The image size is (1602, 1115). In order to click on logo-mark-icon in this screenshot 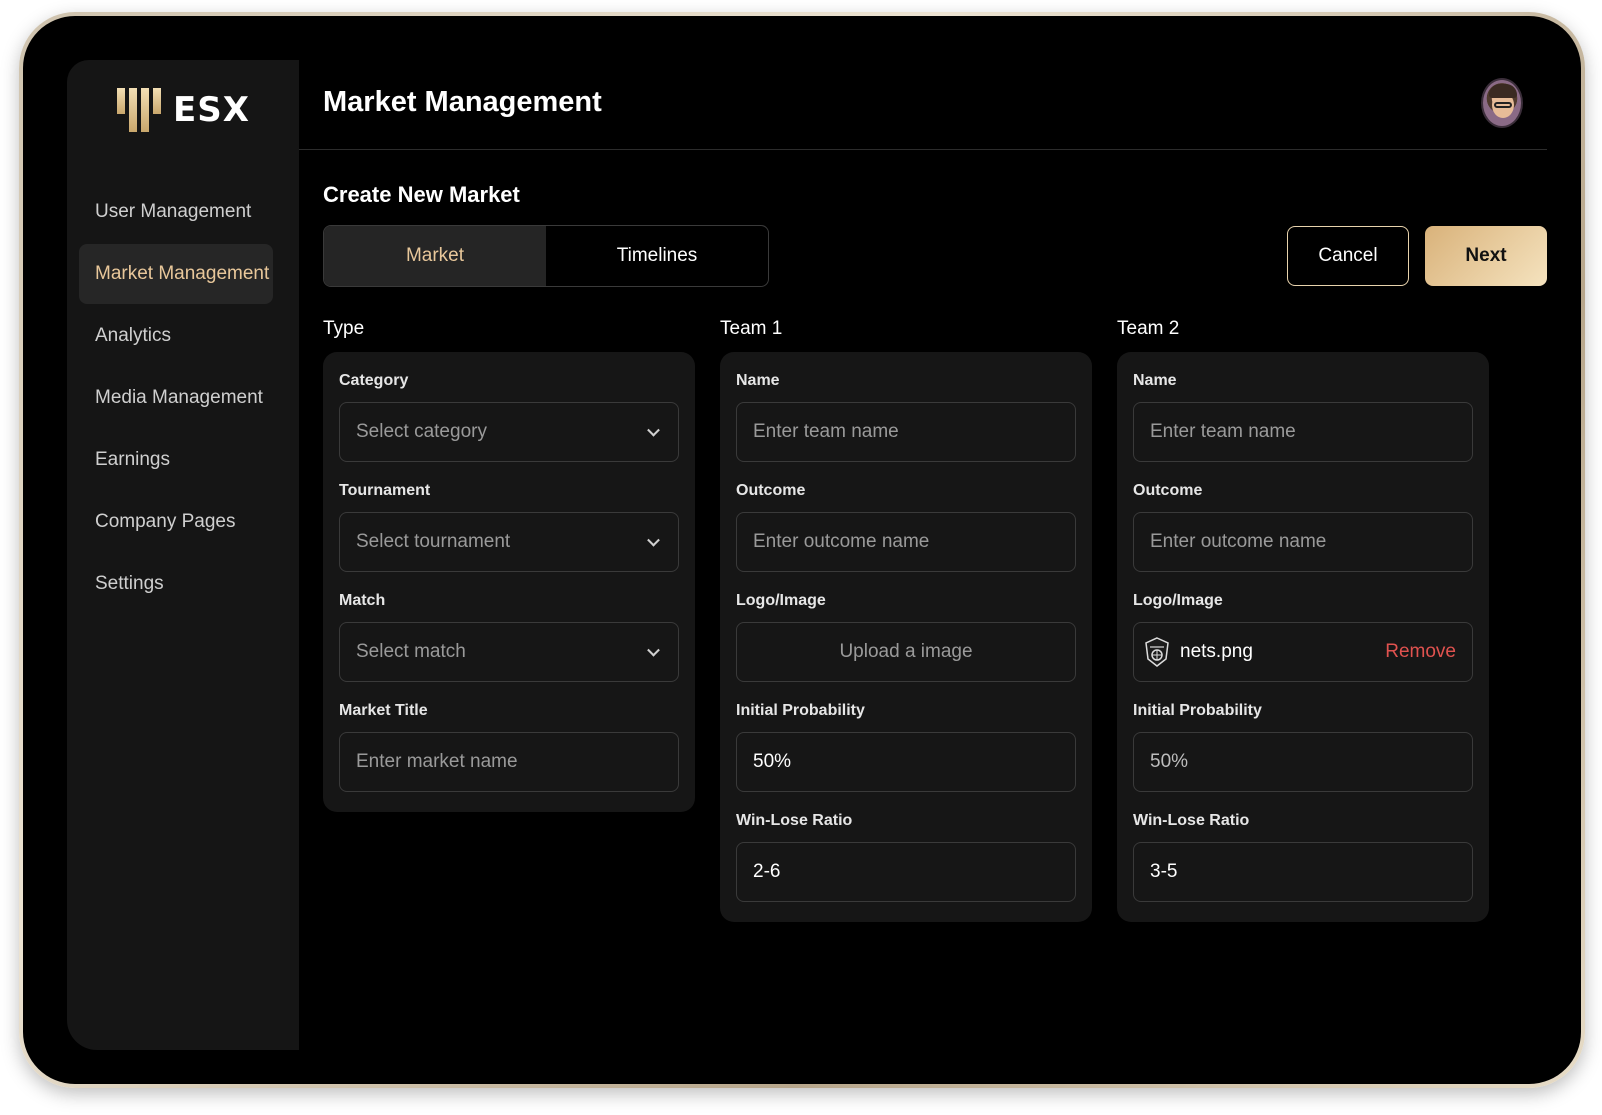, I will do `click(139, 110)`.